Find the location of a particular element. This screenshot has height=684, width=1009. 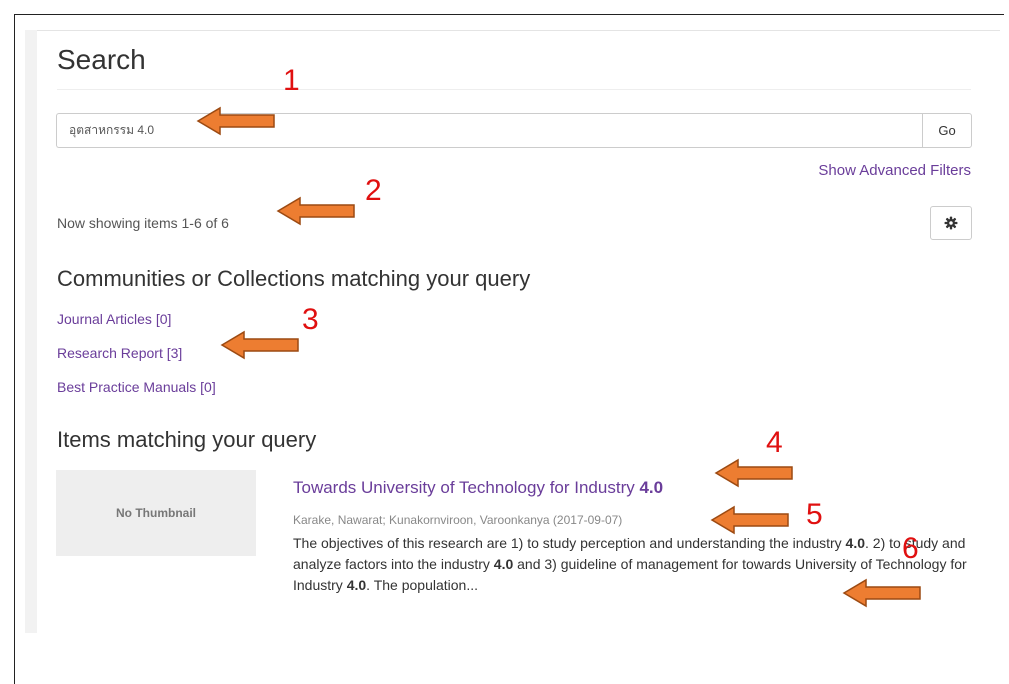

item-title-highlight: 4.0 is located at coordinates (651, 487).